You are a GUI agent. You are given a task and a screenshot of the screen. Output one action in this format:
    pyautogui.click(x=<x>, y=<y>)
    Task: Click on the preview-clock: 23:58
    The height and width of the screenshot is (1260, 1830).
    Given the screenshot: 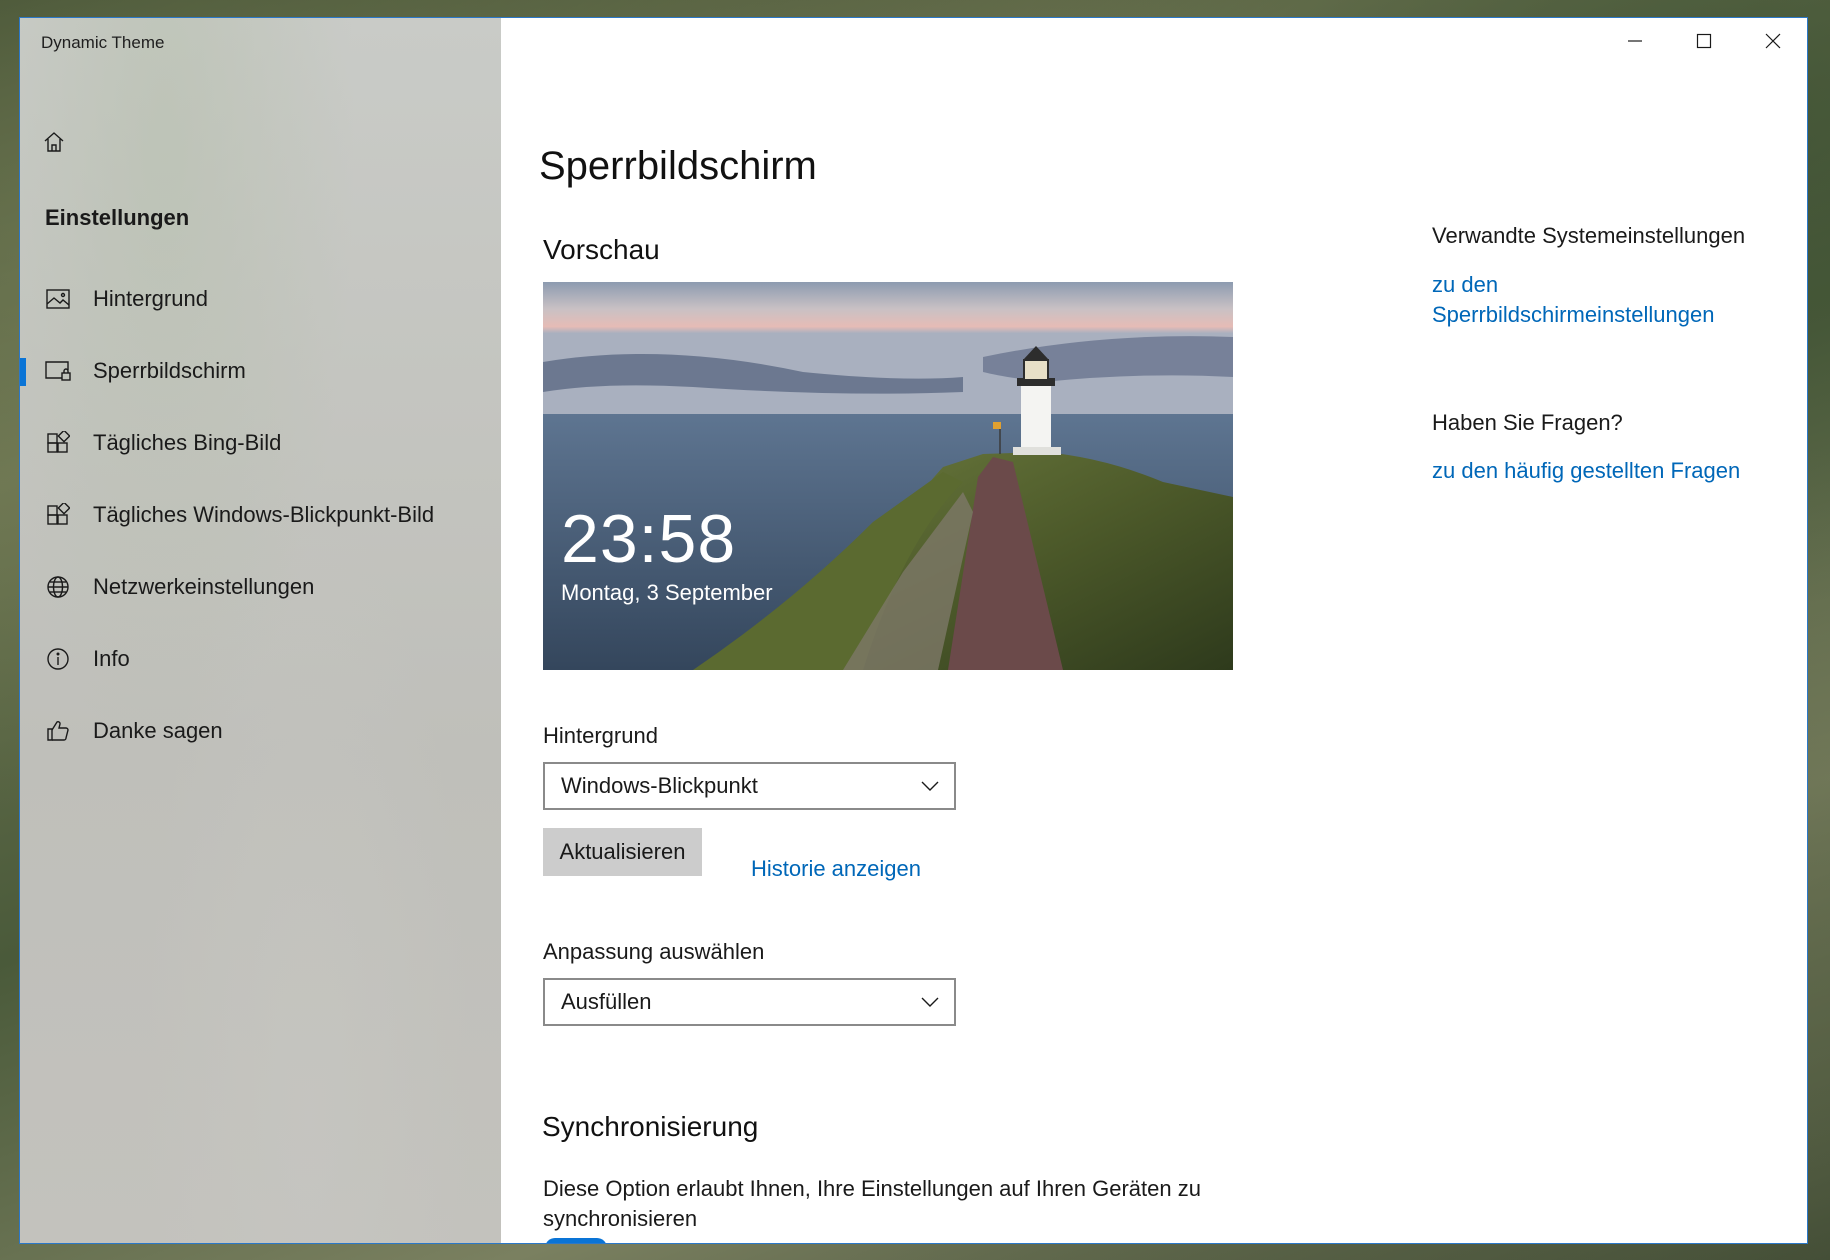 What is the action you would take?
    pyautogui.click(x=649, y=539)
    